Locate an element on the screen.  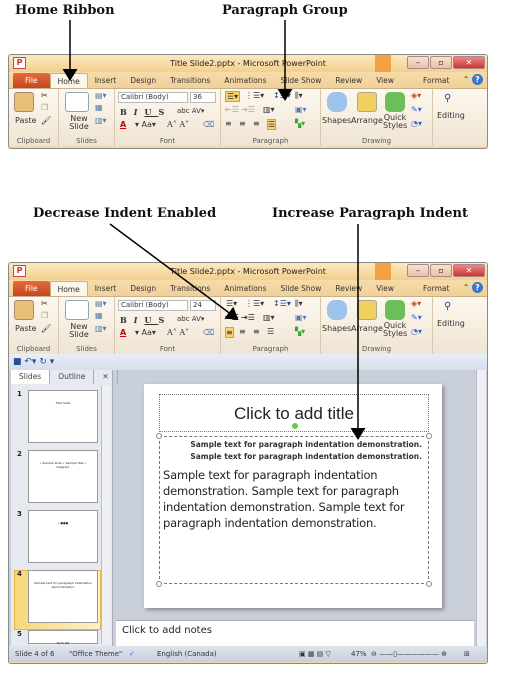
numbering-button: ⋮☰▾ is located at coordinates (254, 303).